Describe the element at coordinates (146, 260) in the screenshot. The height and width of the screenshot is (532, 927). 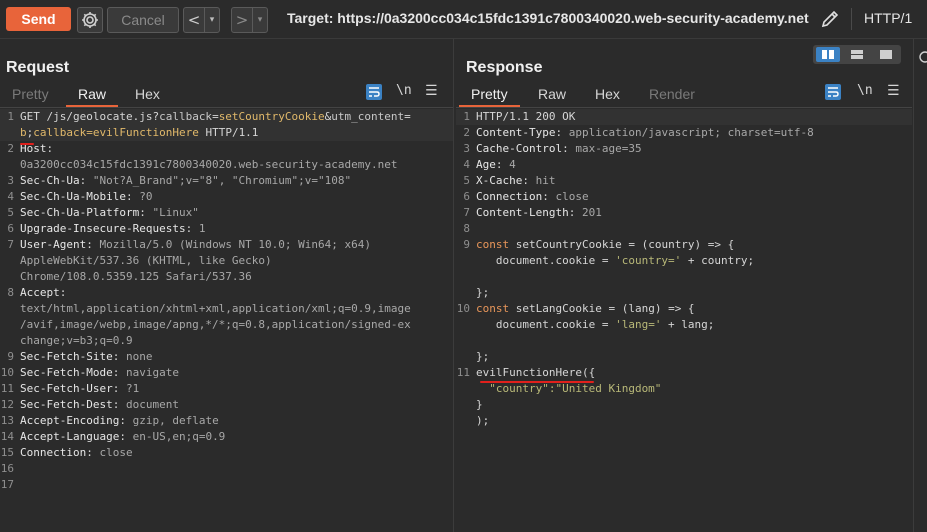
I see `code-token: AppleWebKit/537.36 (KHTML, like Gecko)` at that location.